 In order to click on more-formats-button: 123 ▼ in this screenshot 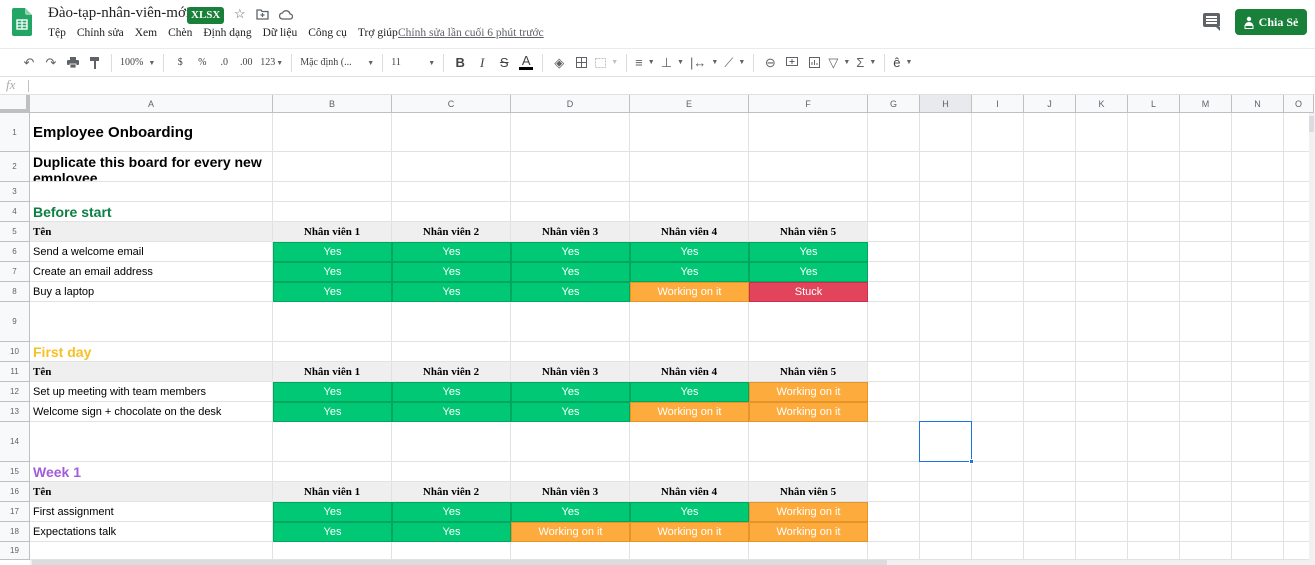, I will do `click(271, 63)`.